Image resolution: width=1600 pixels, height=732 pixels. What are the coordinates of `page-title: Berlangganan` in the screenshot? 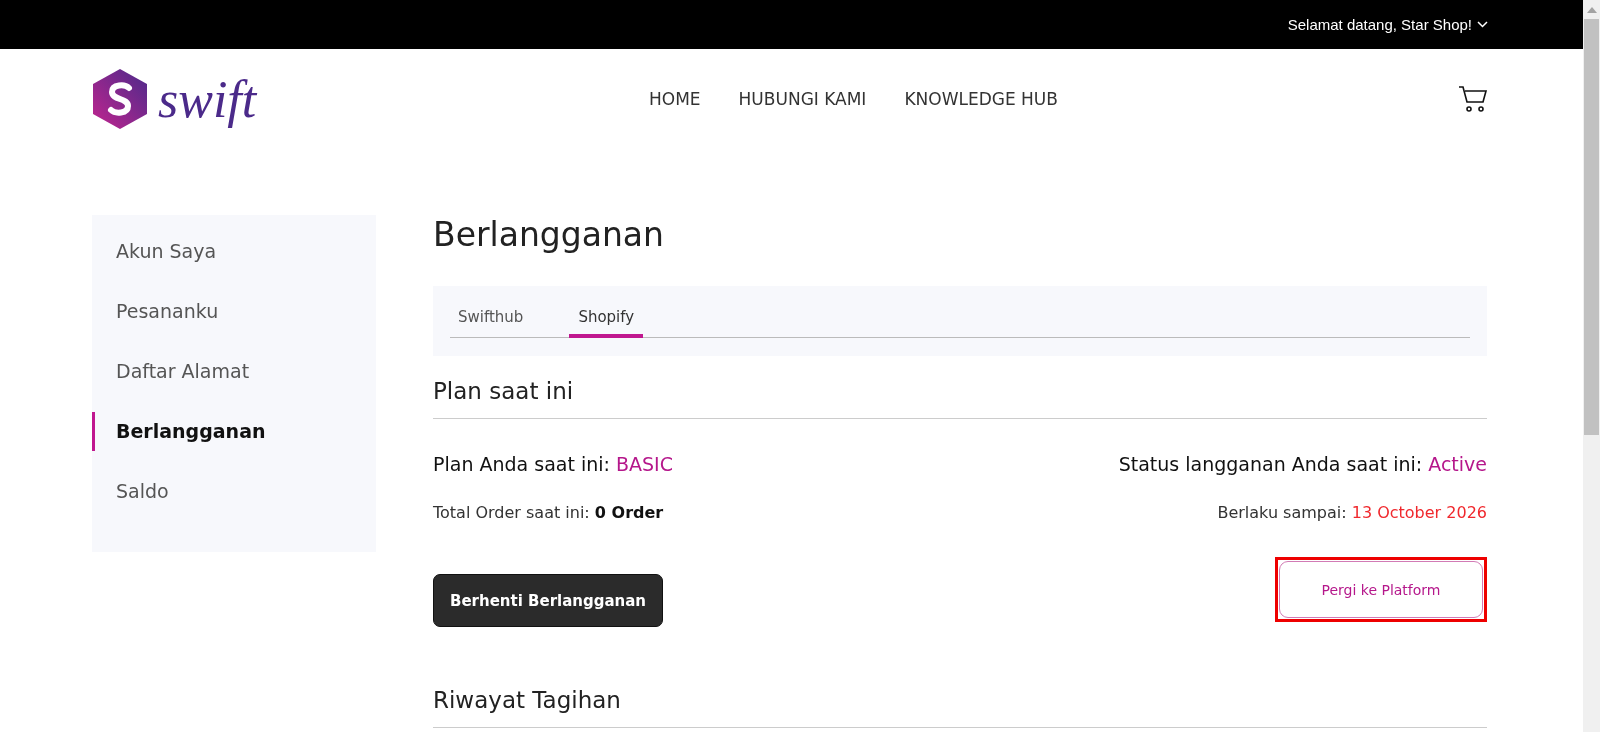 It's located at (549, 235).